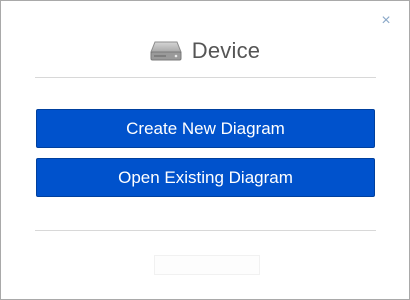  What do you see at coordinates (205, 230) in the screenshot?
I see `bottom-divider` at bounding box center [205, 230].